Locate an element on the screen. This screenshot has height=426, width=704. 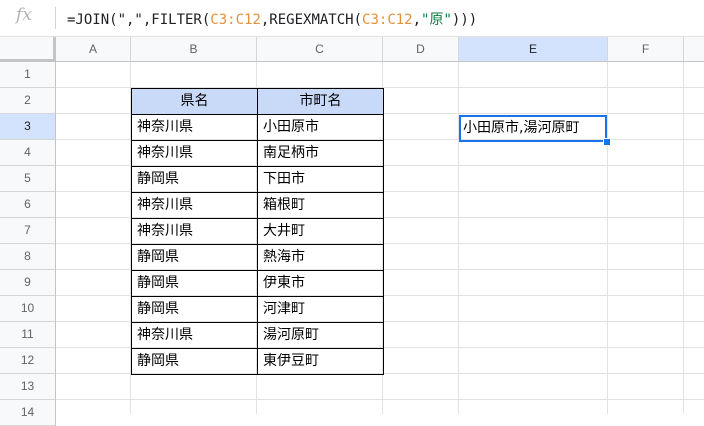
row-header-11: 11 is located at coordinates (28, 335).